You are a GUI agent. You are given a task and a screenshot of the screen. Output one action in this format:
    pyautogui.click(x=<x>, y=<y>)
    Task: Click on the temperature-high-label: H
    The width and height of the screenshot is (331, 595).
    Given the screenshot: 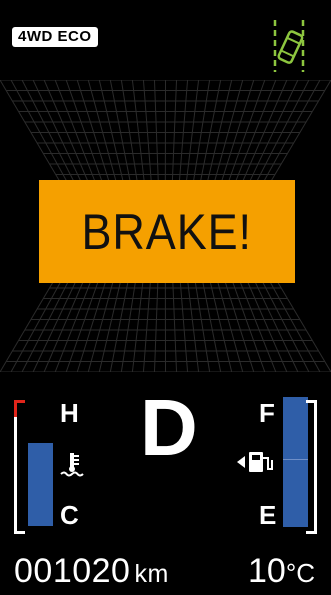 What is the action you would take?
    pyautogui.click(x=69, y=413)
    